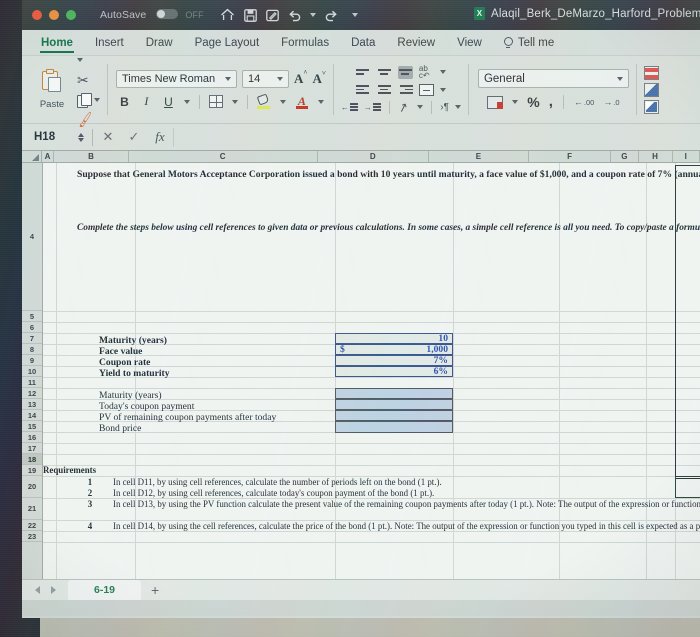  I want to click on fx-icon: fx, so click(160, 137).